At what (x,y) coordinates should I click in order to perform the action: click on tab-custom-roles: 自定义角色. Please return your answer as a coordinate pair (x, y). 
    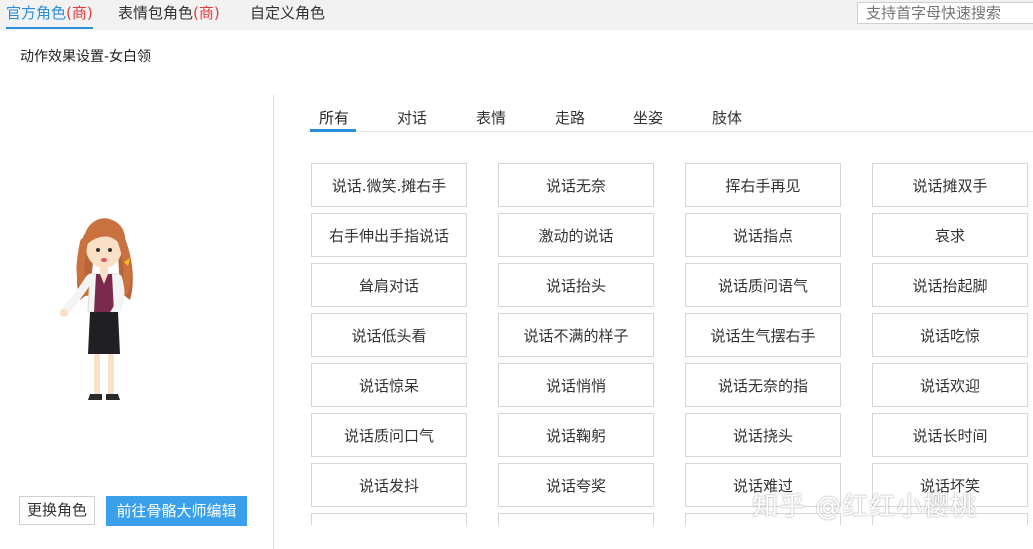
    Looking at the image, I should click on (287, 15).